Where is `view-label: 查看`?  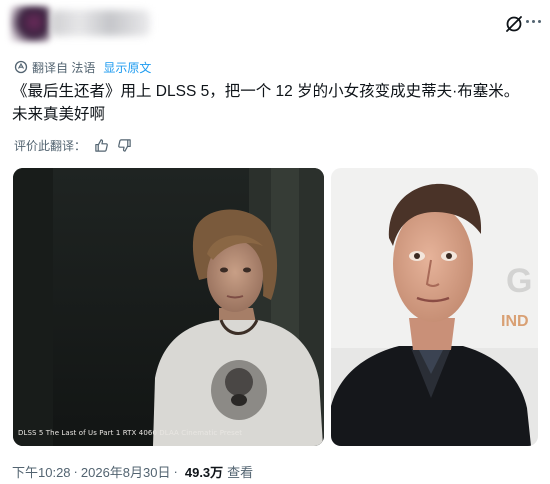
view-label: 查看 is located at coordinates (240, 472).